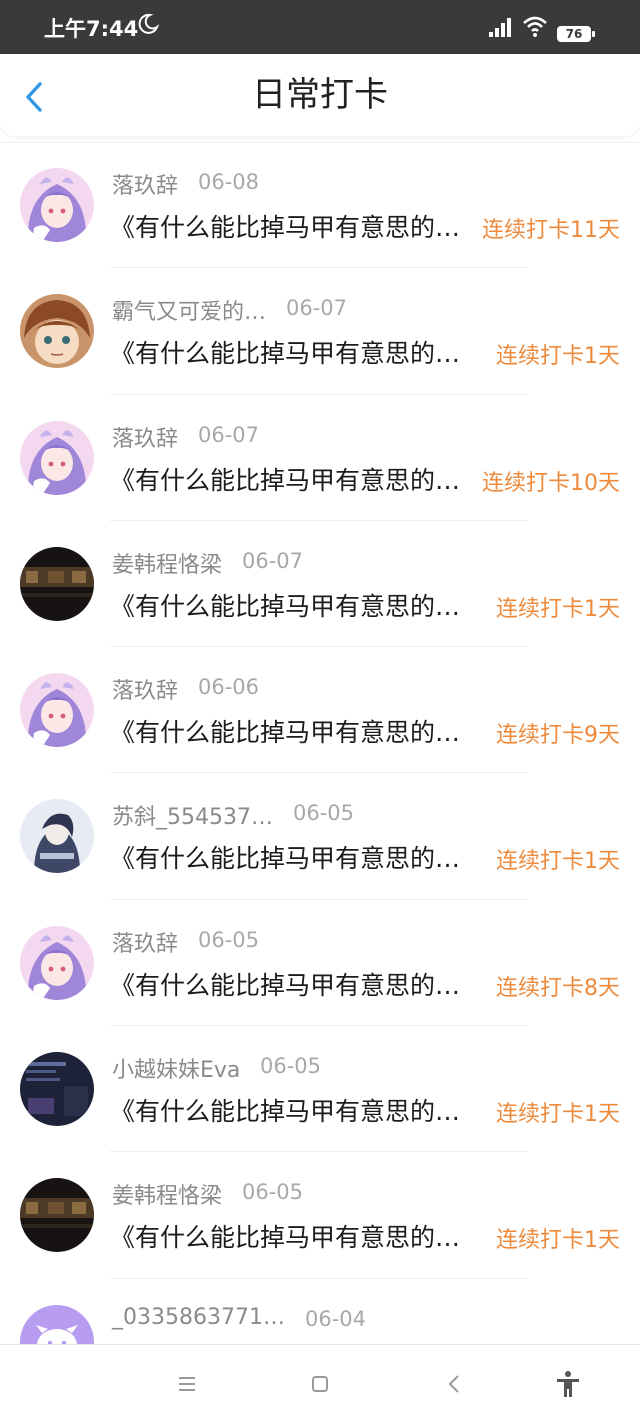 This screenshot has width=640, height=1423. Describe the element at coordinates (320, 331) in the screenshot. I see `list-item: 霸气又可爱的… 06-07 《有什么能比掉马甲有意思的事情 连续打卡1天` at that location.